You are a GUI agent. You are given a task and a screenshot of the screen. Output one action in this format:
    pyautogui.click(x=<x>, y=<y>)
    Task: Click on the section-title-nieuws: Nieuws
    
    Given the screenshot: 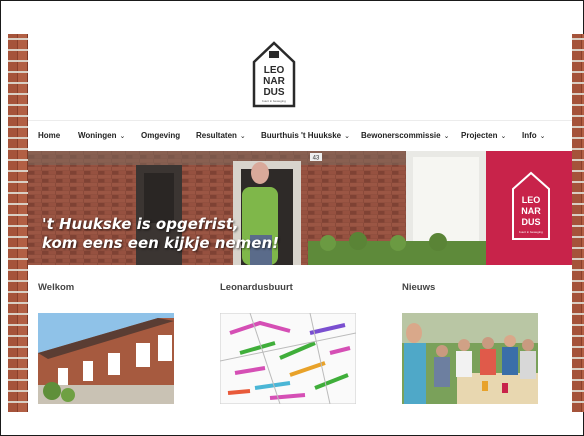 What is the action you would take?
    pyautogui.click(x=418, y=287)
    